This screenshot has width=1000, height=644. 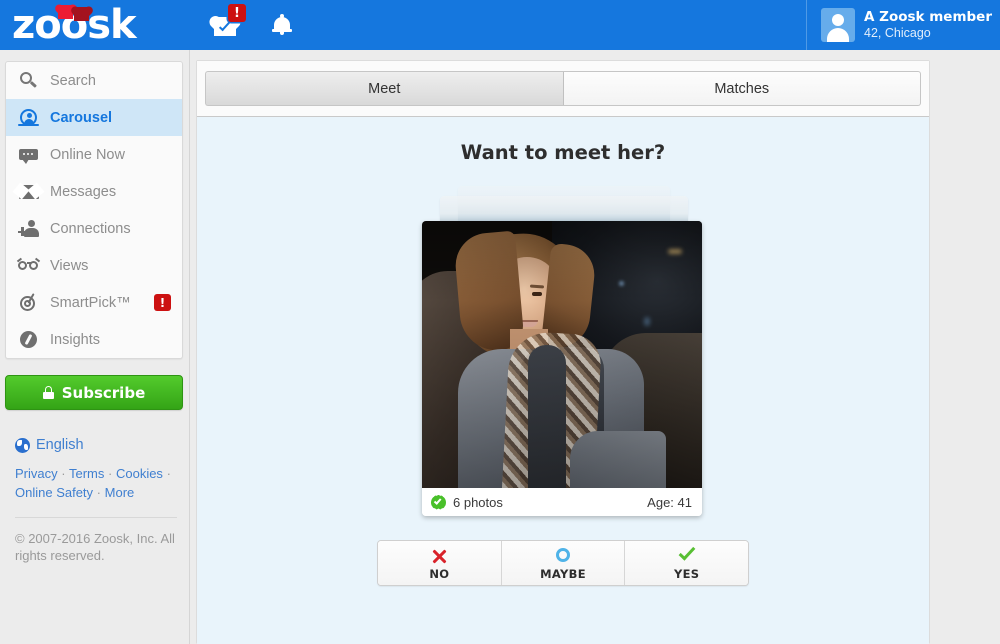 I want to click on sidebar-item-label: Carousel, so click(x=81, y=117).